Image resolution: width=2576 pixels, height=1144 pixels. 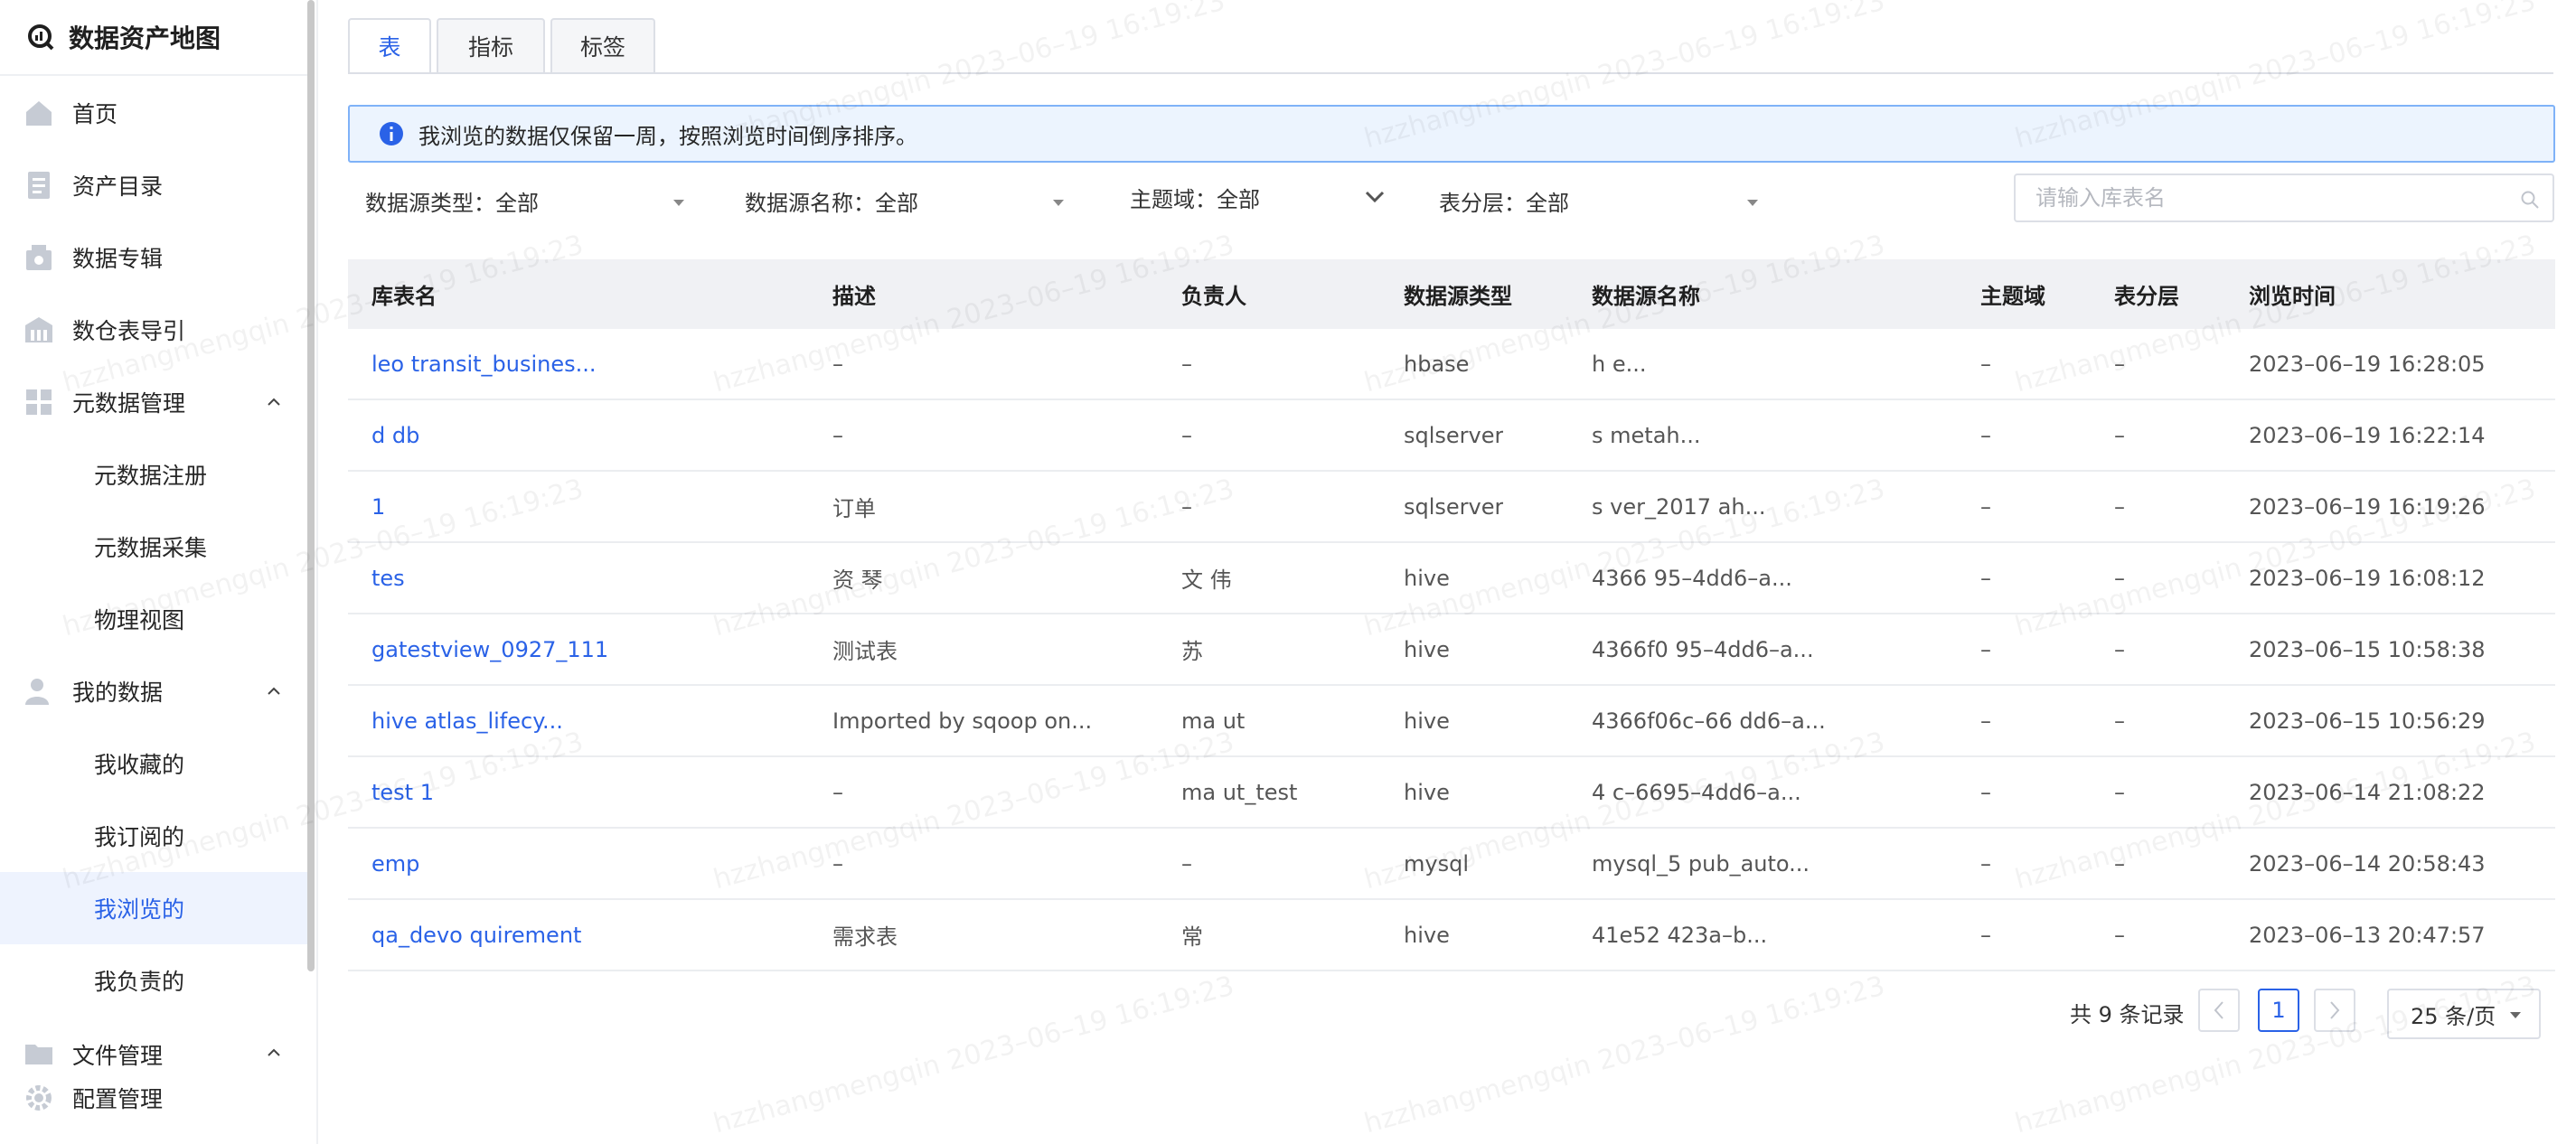 What do you see at coordinates (390, 46) in the screenshot?
I see `tab-table: 表` at bounding box center [390, 46].